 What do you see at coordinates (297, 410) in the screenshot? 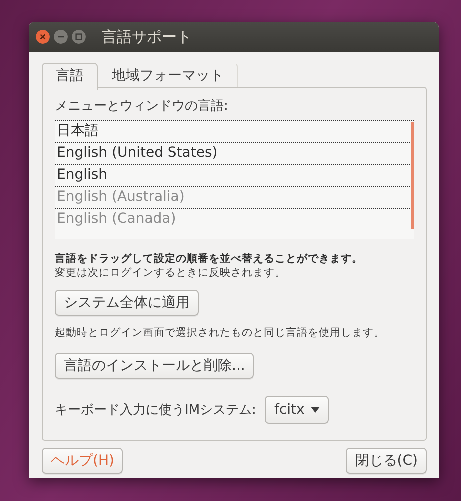
I see `im-dropdown: fcitx` at bounding box center [297, 410].